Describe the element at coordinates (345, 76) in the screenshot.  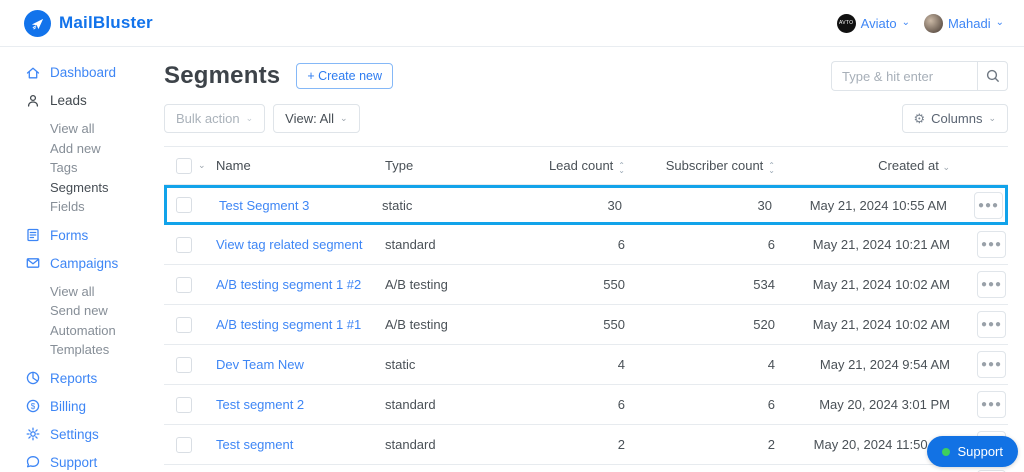
I see `create-new-button: + Create new` at that location.